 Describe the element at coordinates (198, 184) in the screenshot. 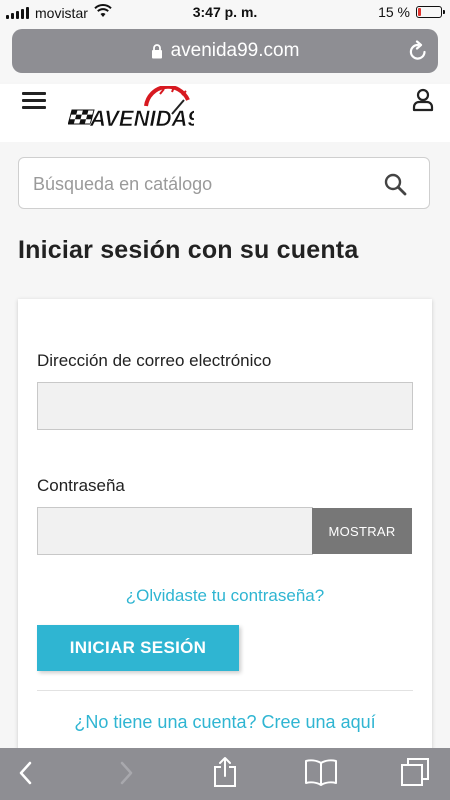

I see `search-input` at that location.